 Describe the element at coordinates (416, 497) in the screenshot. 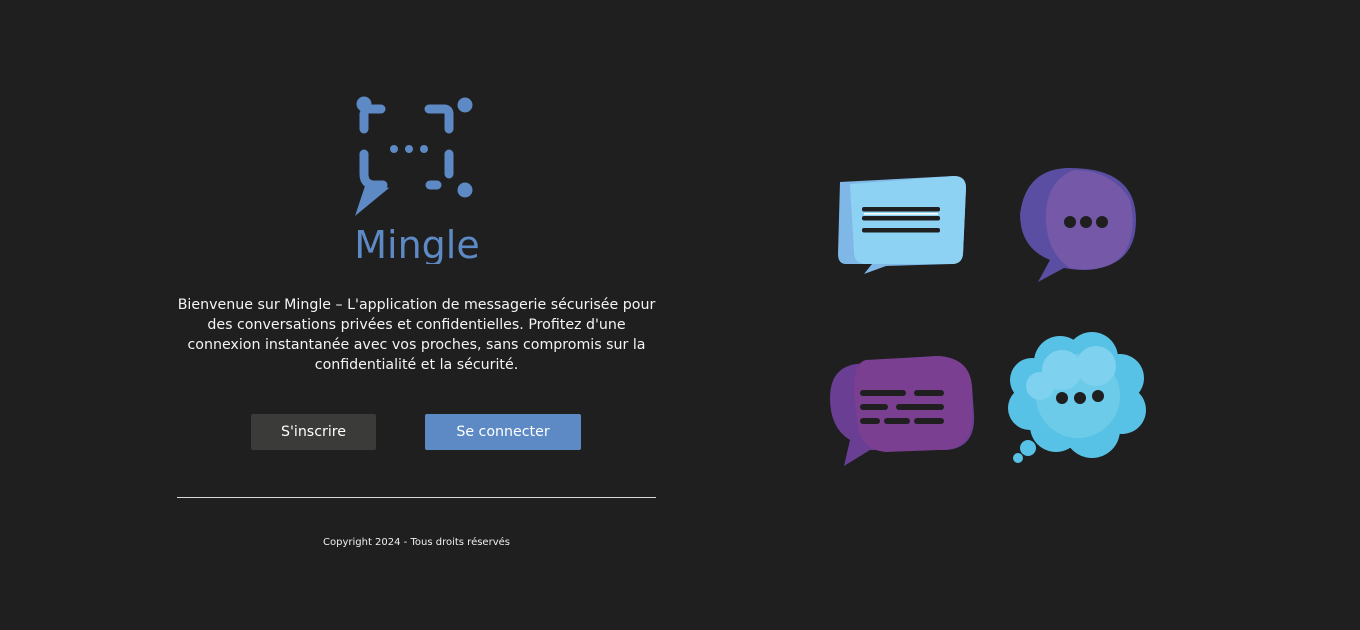

I see `footer-divider` at that location.